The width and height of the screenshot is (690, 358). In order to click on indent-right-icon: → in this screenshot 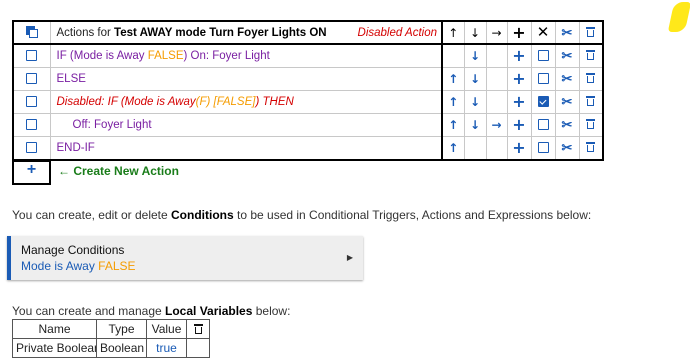, I will do `click(496, 125)`.